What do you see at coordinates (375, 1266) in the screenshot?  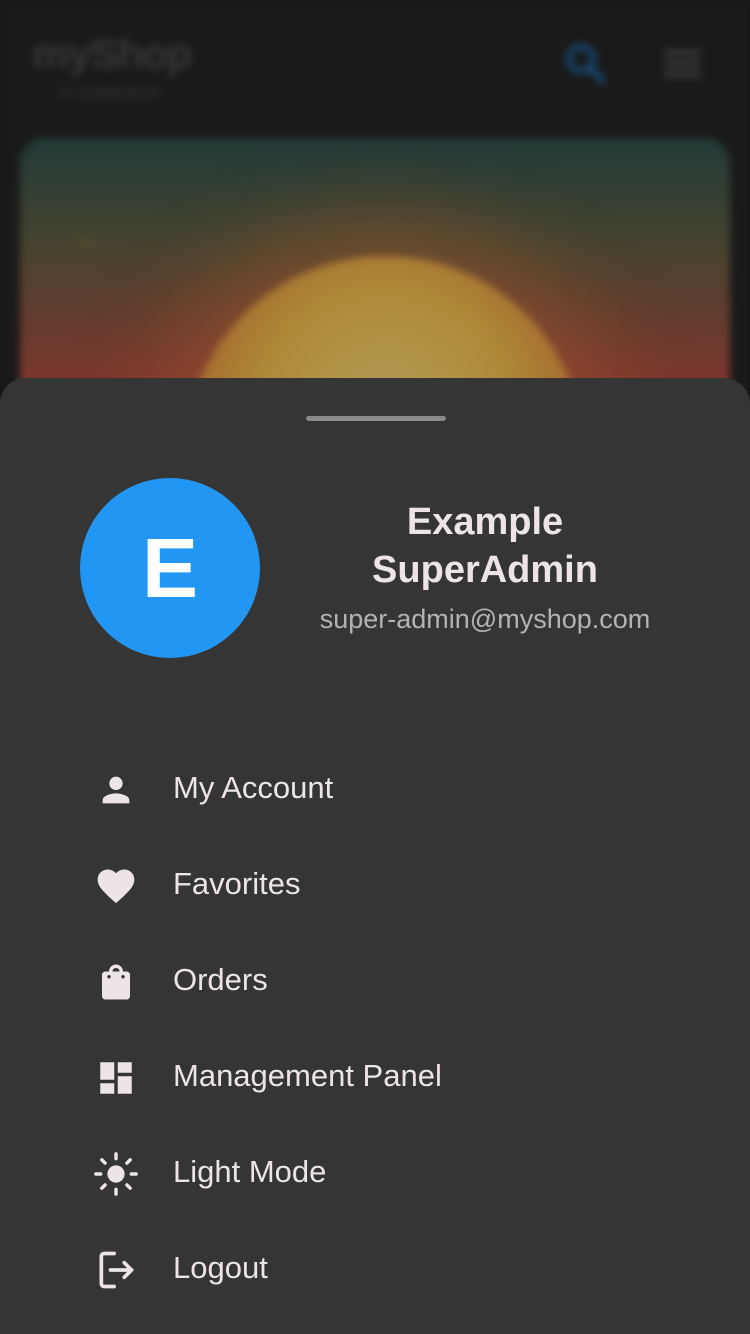 I see `menu-item-logout: Logout` at bounding box center [375, 1266].